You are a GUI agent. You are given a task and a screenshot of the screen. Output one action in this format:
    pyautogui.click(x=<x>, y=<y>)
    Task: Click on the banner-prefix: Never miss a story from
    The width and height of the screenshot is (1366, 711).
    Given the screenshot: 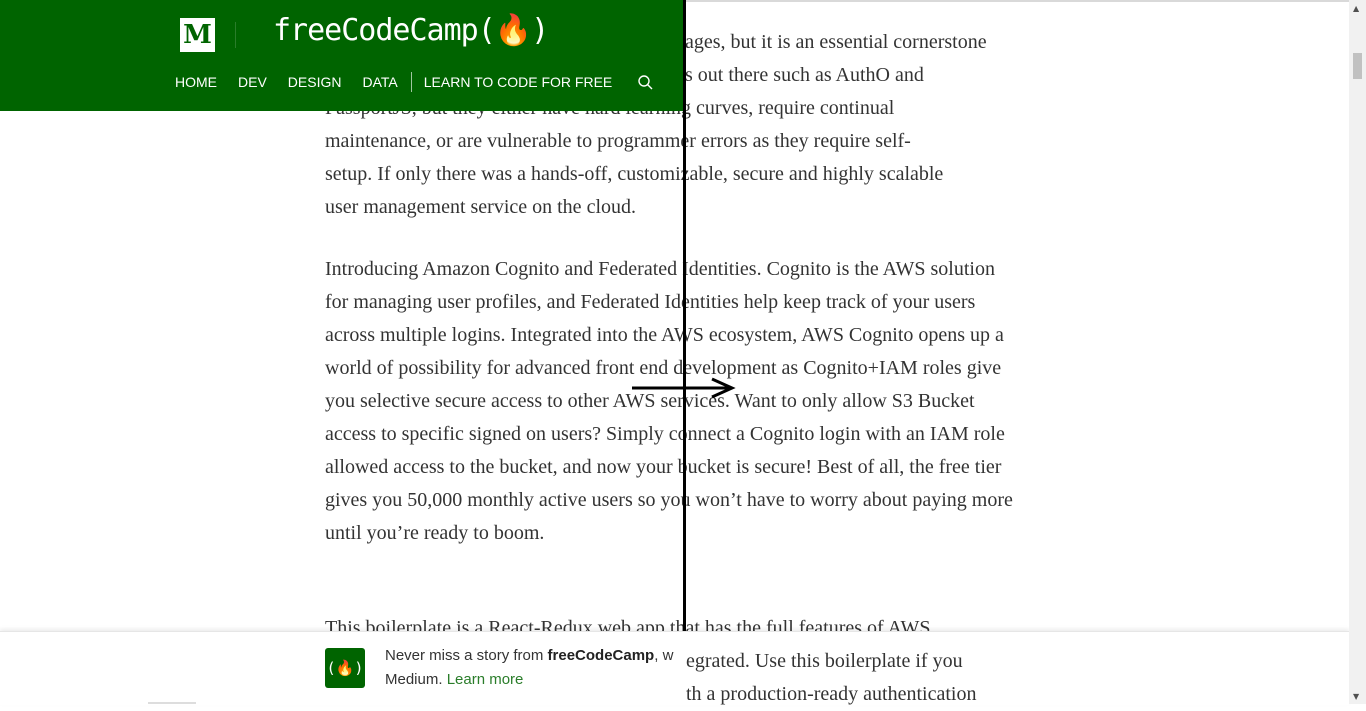 What is the action you would take?
    pyautogui.click(x=466, y=655)
    